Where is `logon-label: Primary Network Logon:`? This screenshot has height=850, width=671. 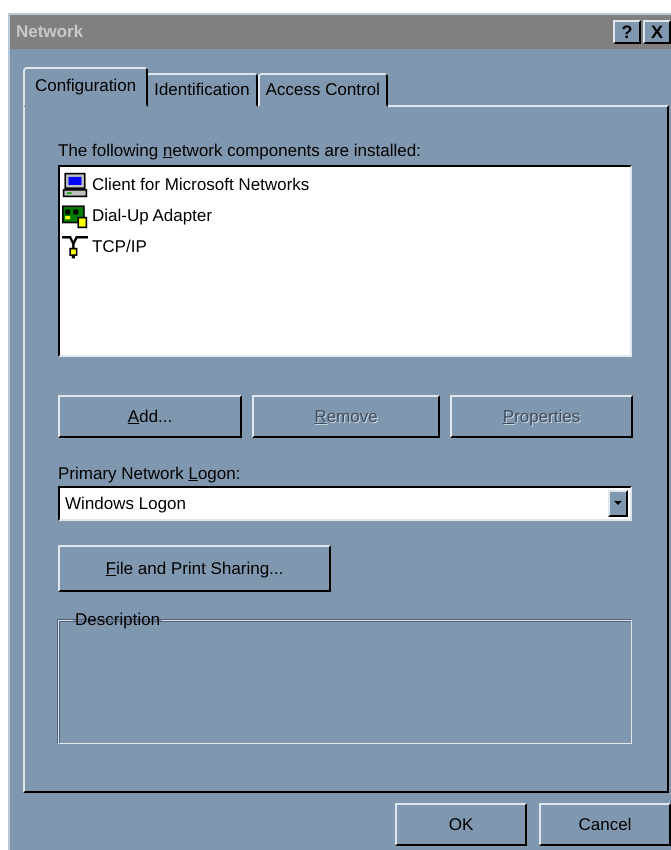
logon-label: Primary Network Logon: is located at coordinates (149, 474).